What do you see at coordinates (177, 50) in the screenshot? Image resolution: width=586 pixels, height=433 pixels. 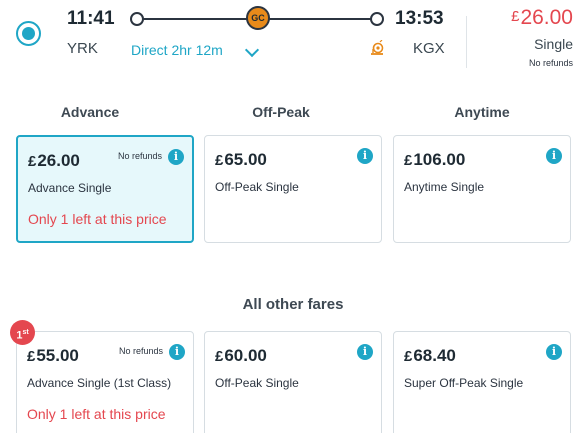 I see `journey-details-toggle: Direct 2hr 12m` at bounding box center [177, 50].